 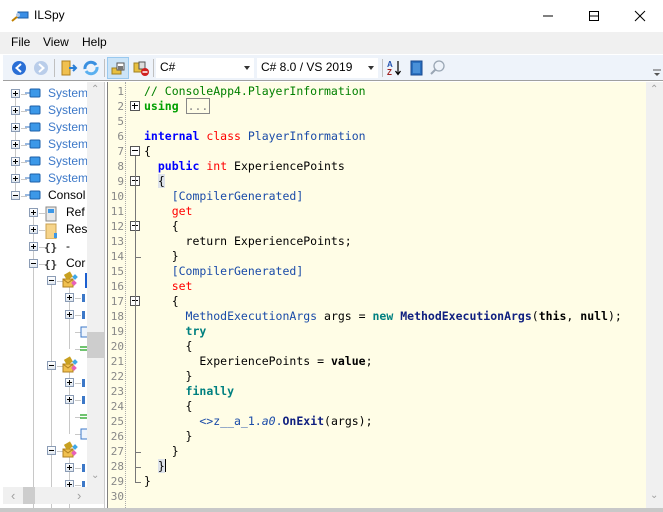 What do you see at coordinates (76, 263) in the screenshot?
I see `tree-node-label: Cor` at bounding box center [76, 263].